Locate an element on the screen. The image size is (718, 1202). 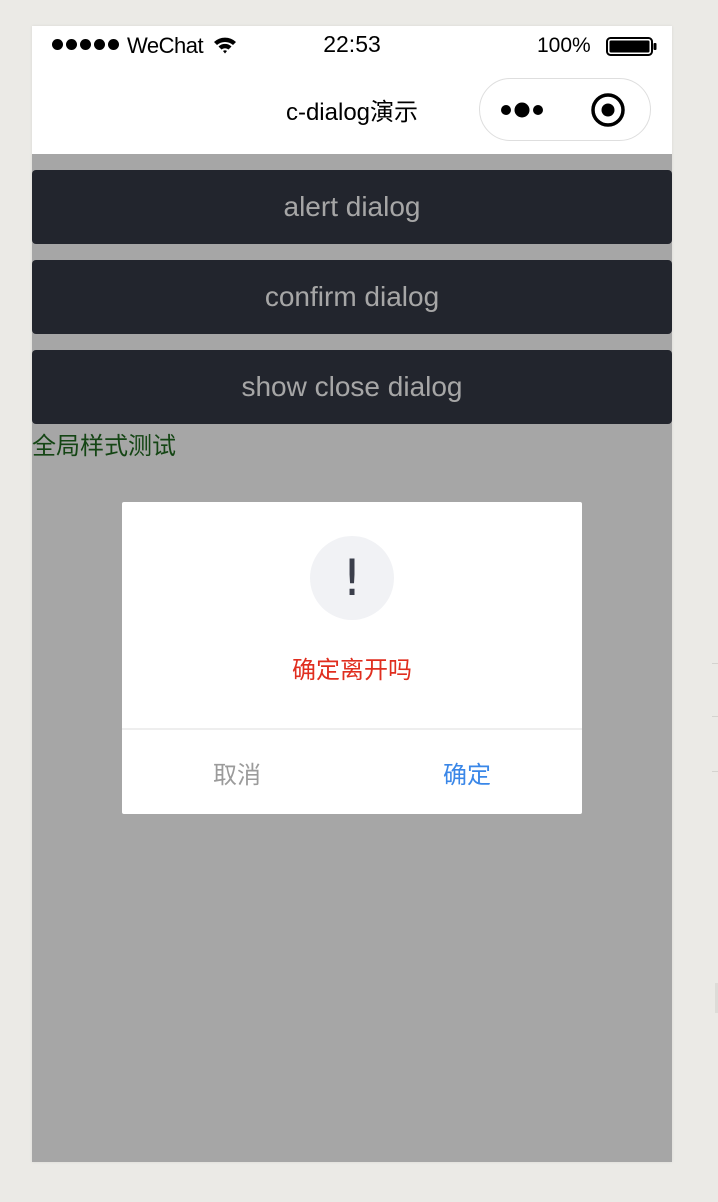
dialog-message: 确定离开吗 is located at coordinates (352, 670).